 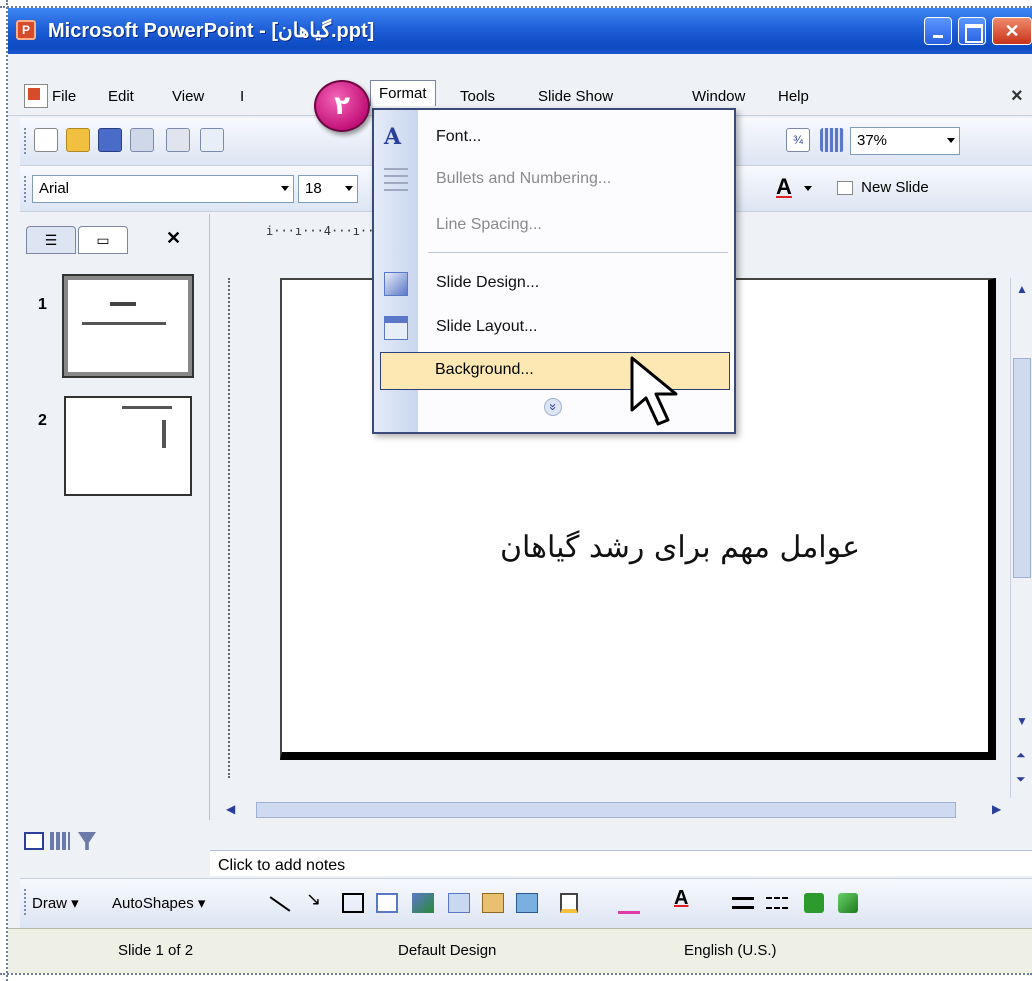 What do you see at coordinates (996, 809) in the screenshot?
I see `scroll-right-icon: ▶` at bounding box center [996, 809].